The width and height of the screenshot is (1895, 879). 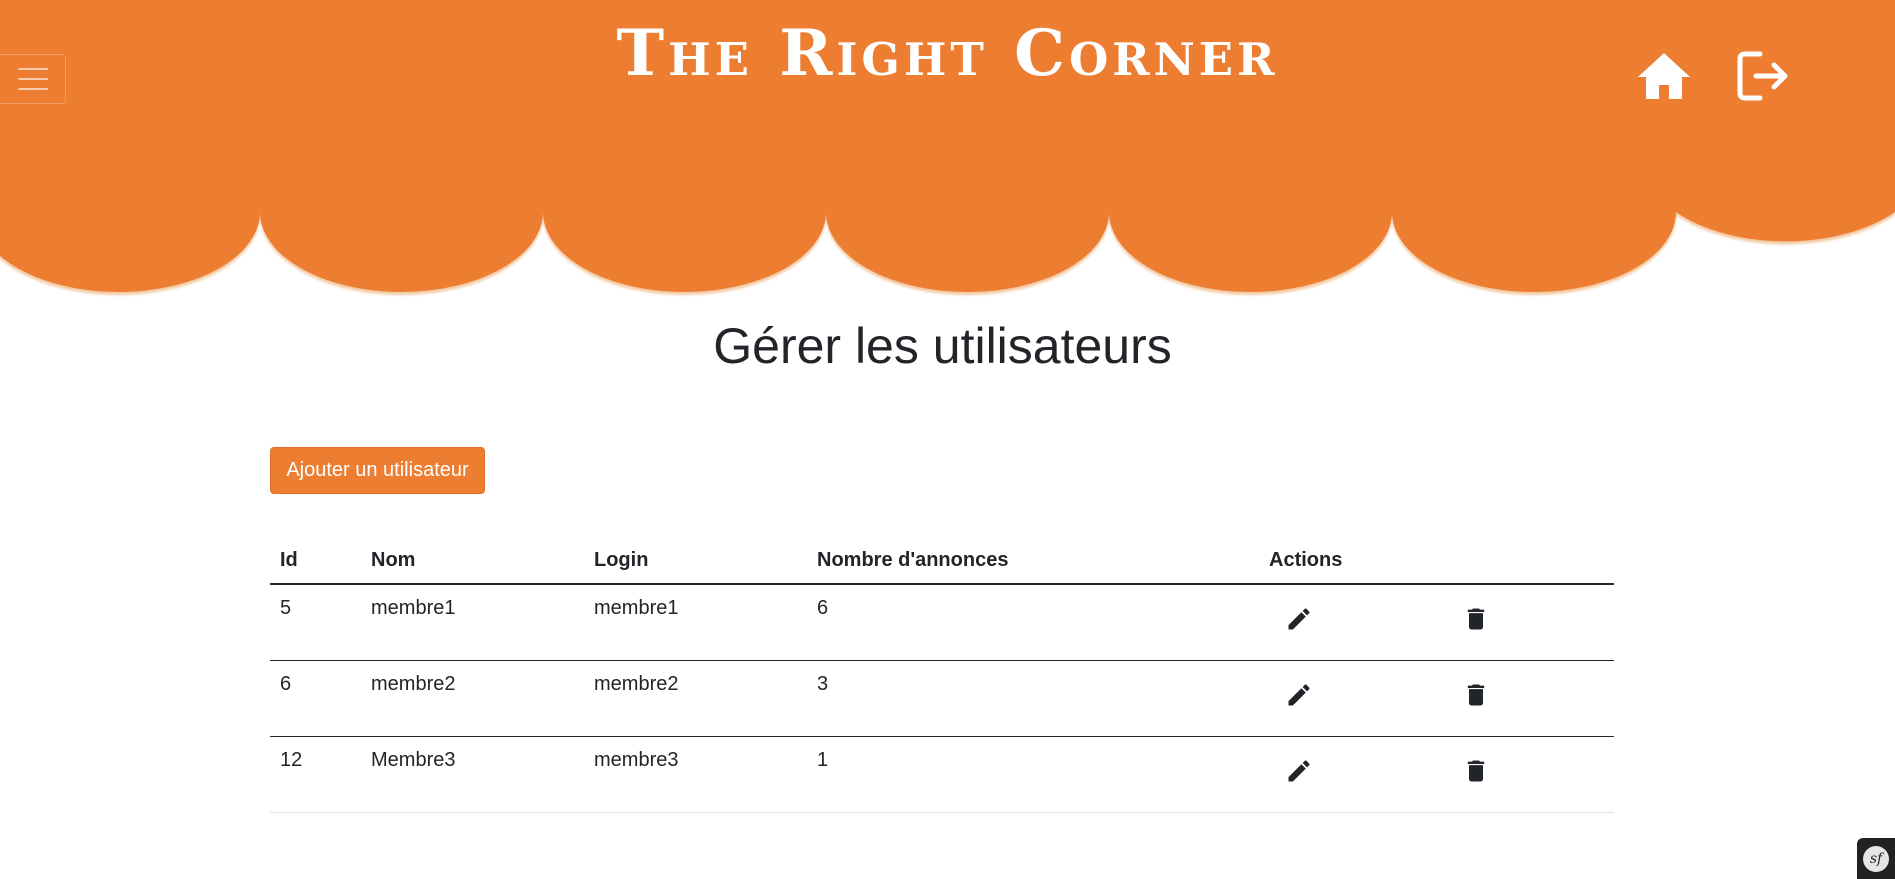 What do you see at coordinates (695, 622) in the screenshot?
I see `cell-login: membre1` at bounding box center [695, 622].